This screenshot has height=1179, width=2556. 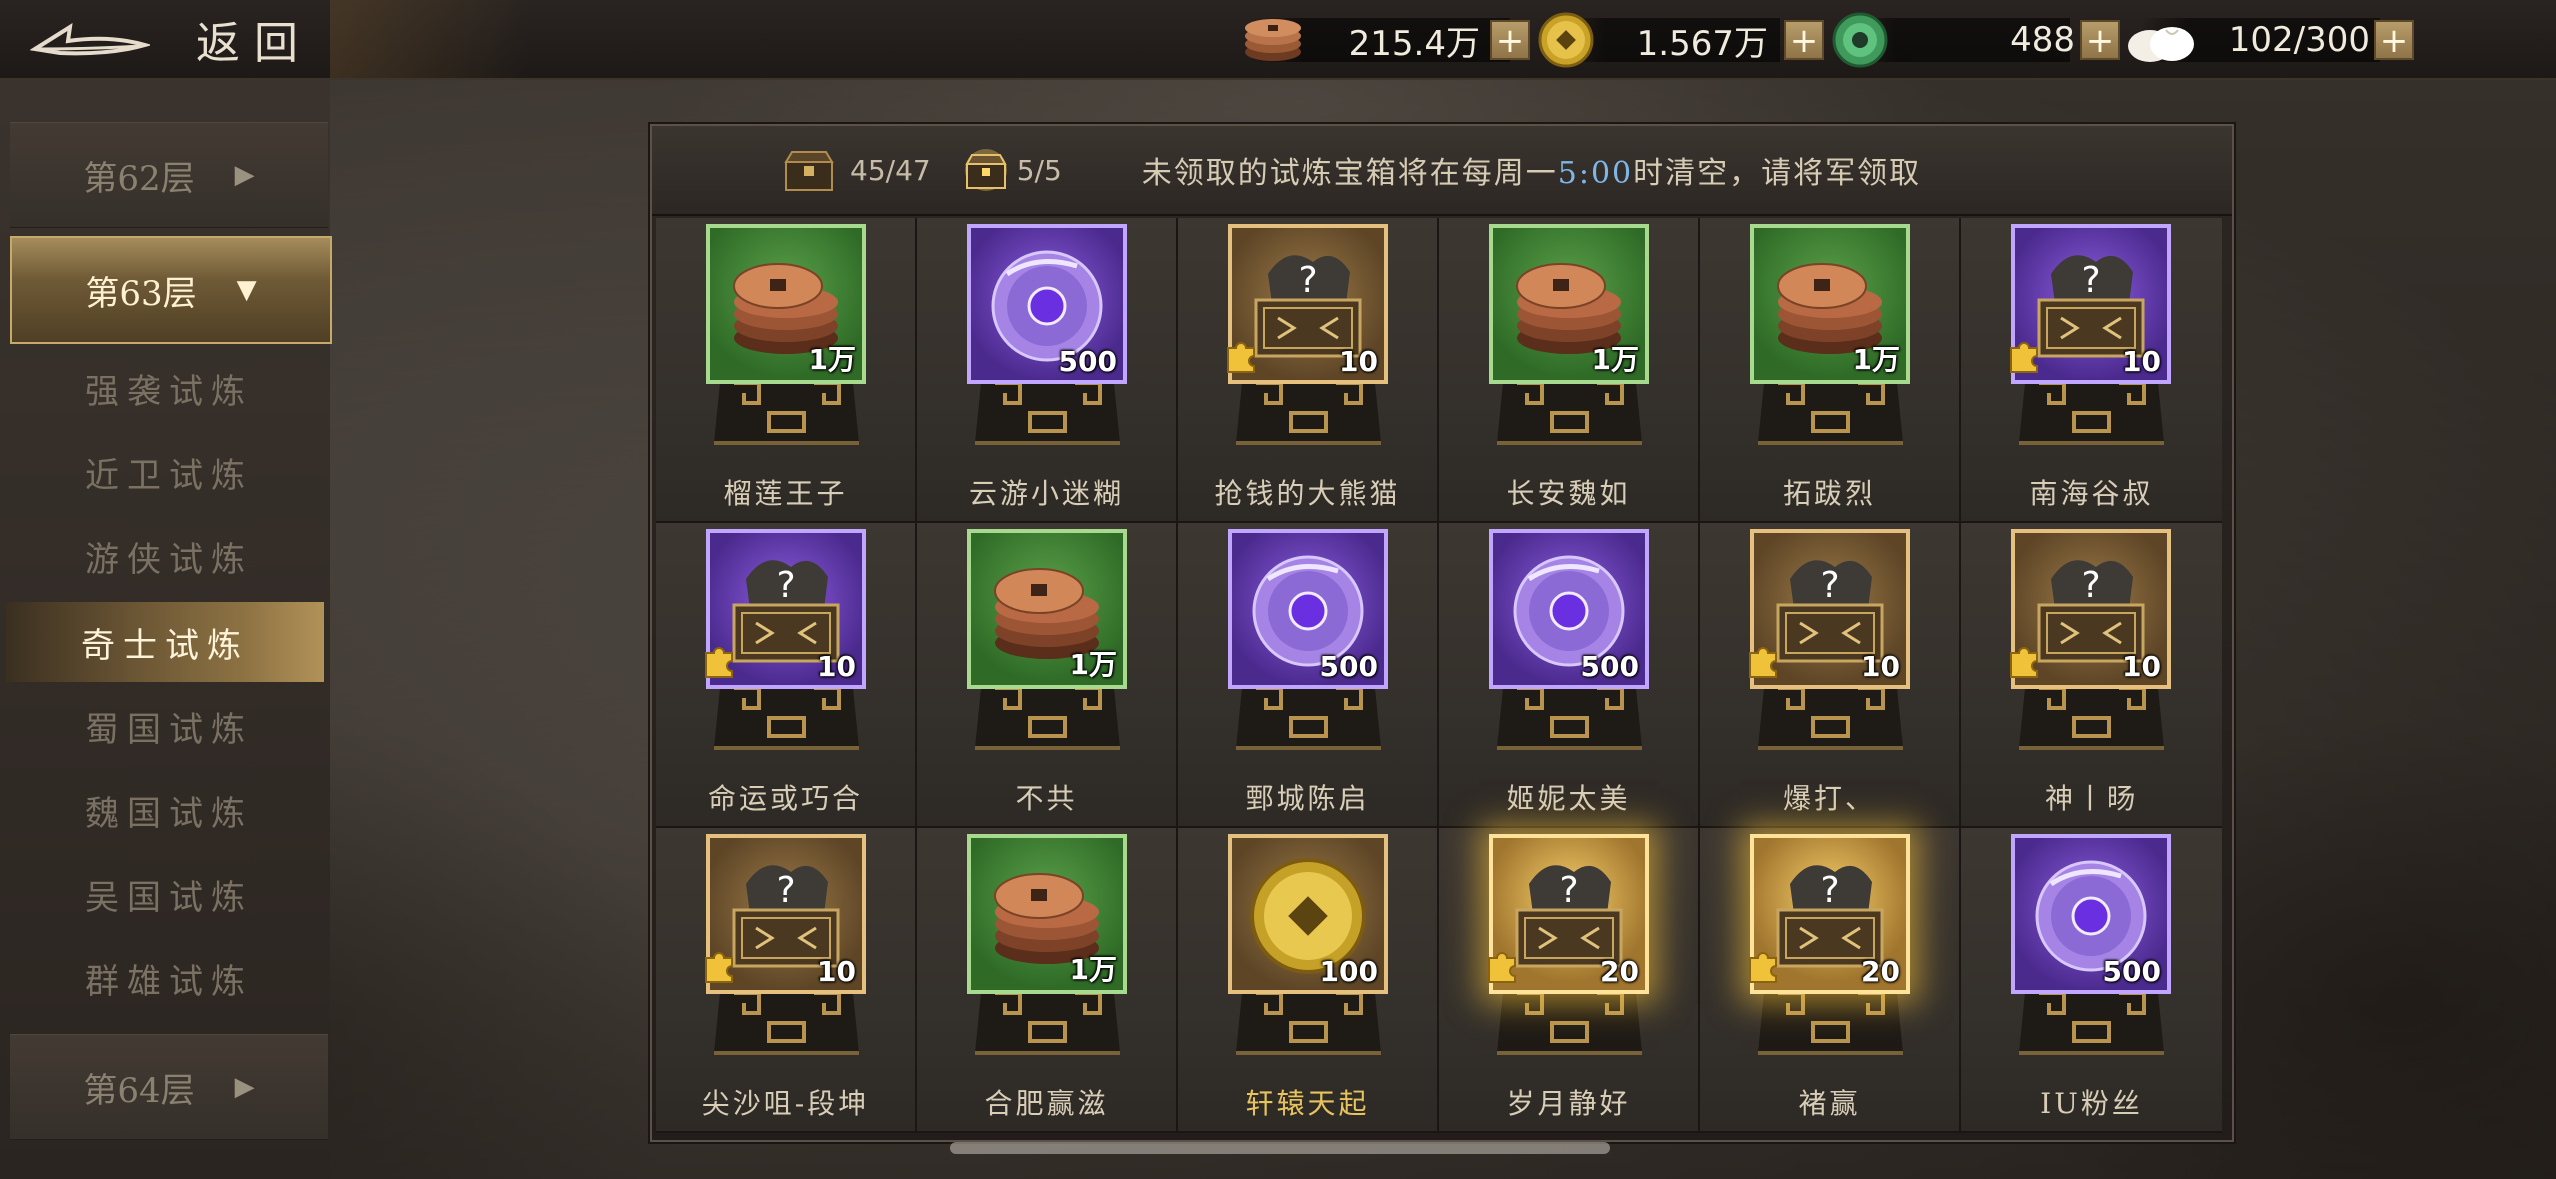 I want to click on player-name: 长安魏如, so click(x=1568, y=493).